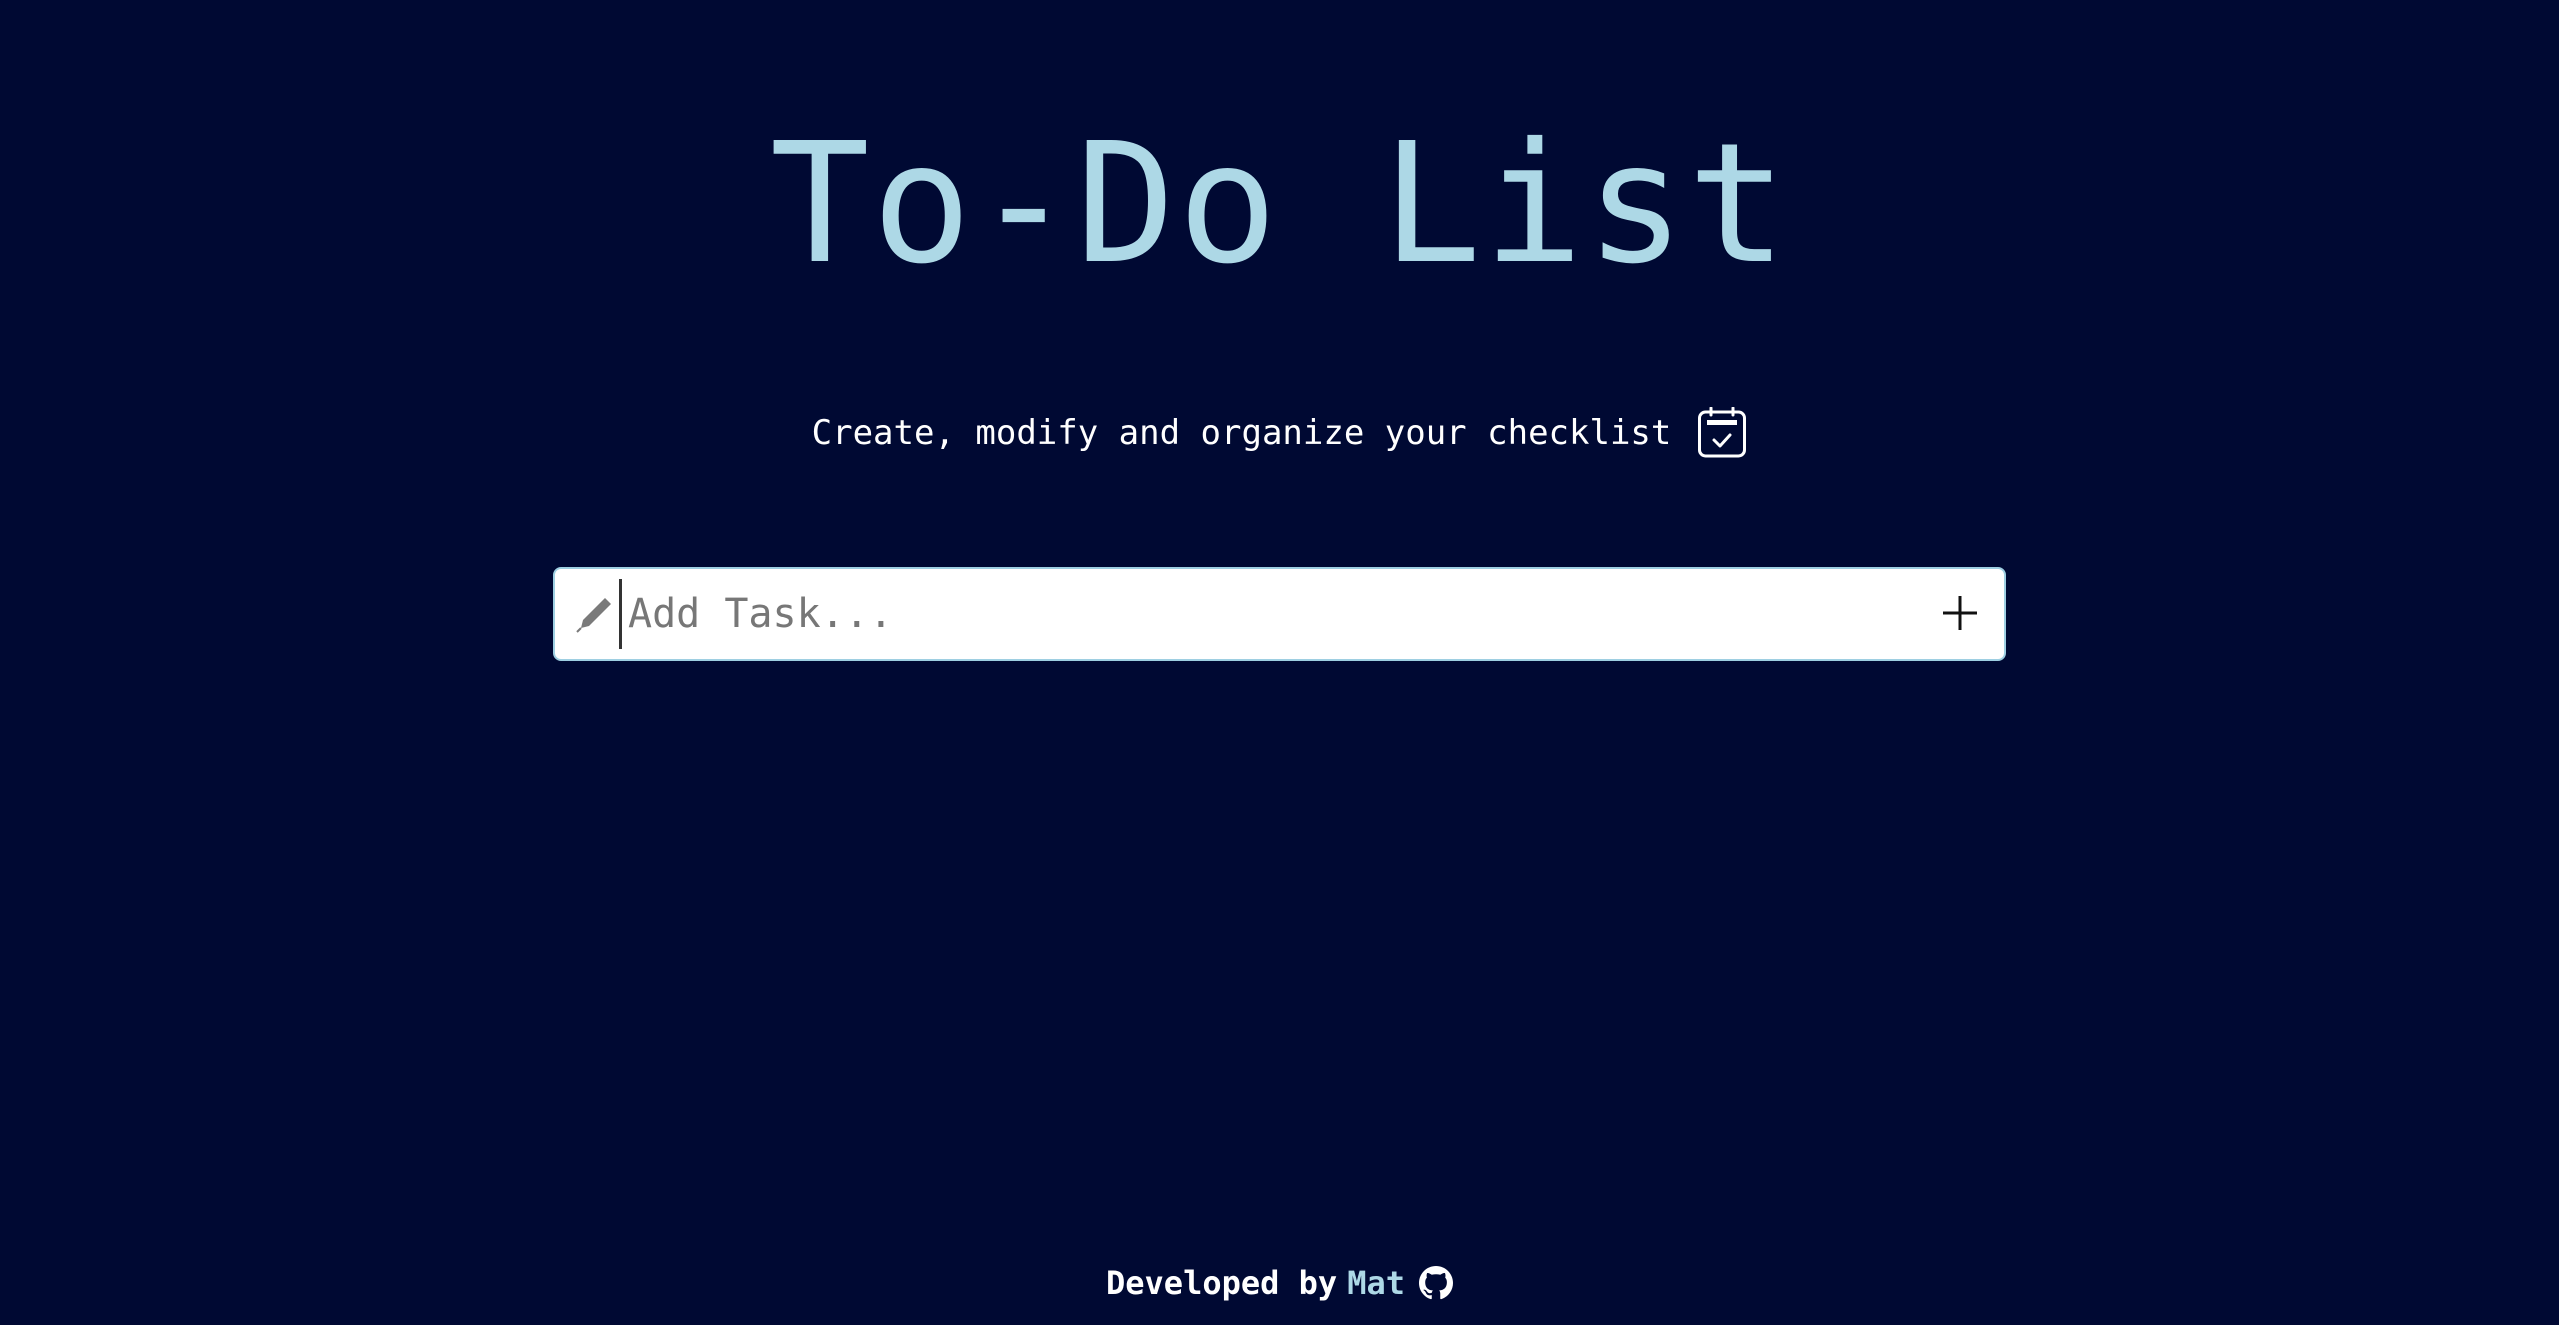 This screenshot has width=2559, height=1325. I want to click on calendar-check-icon, so click(1722, 432).